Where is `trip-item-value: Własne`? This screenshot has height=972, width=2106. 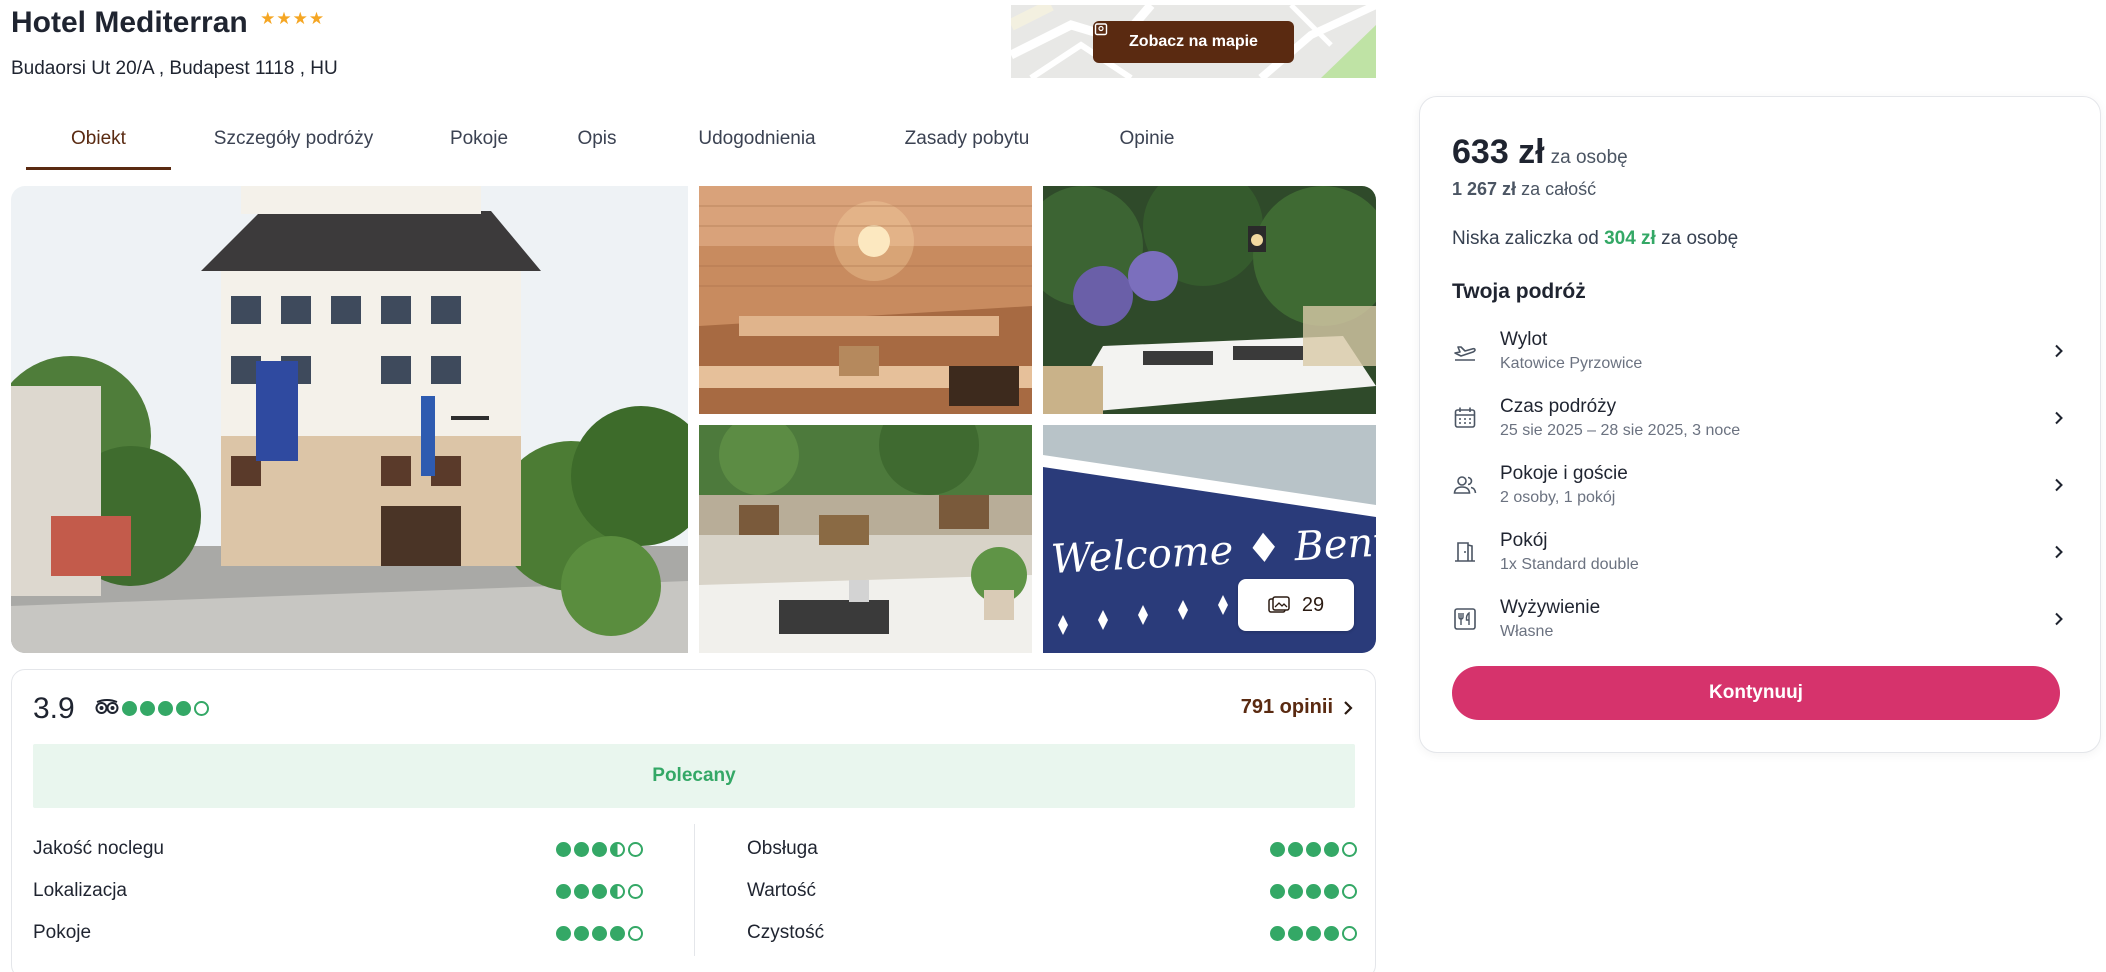
trip-item-value: Własne is located at coordinates (1527, 631).